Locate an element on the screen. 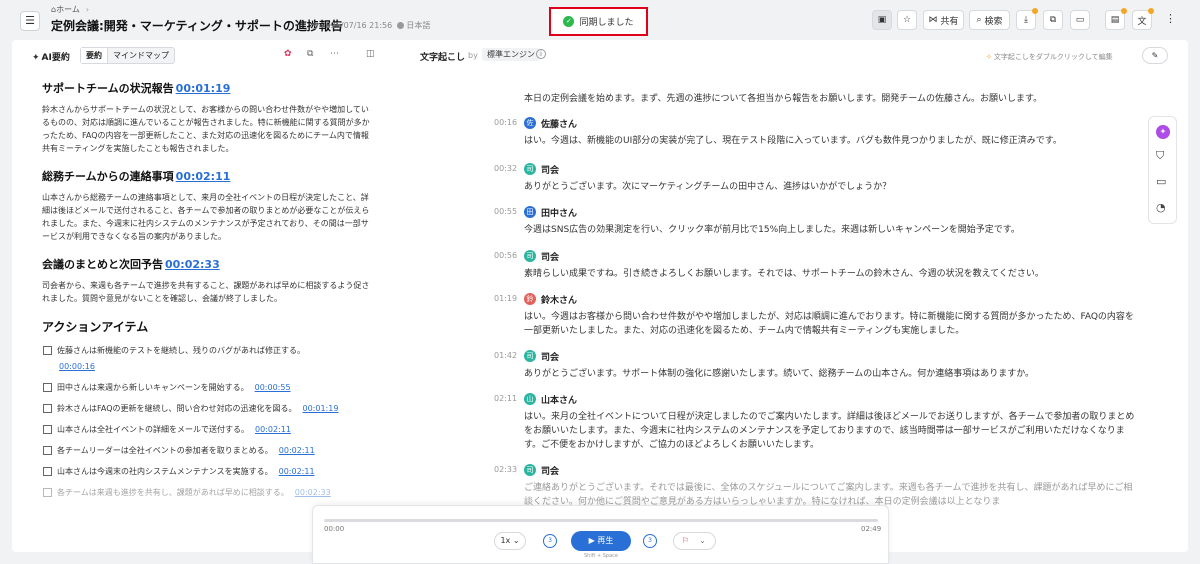  progress-bar is located at coordinates (601, 520).